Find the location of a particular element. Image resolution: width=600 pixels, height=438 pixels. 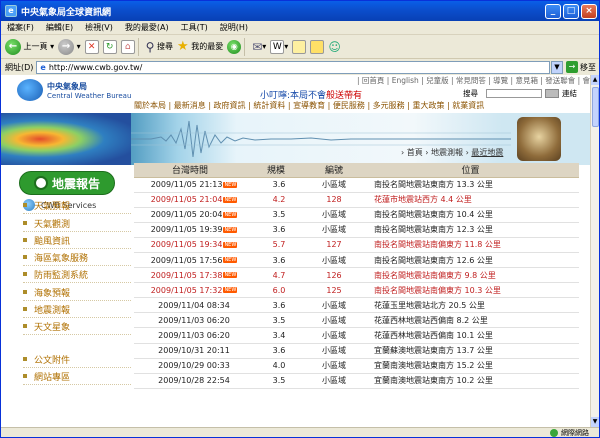

sidebar-item: 天文星象 is located at coordinates (77, 326).